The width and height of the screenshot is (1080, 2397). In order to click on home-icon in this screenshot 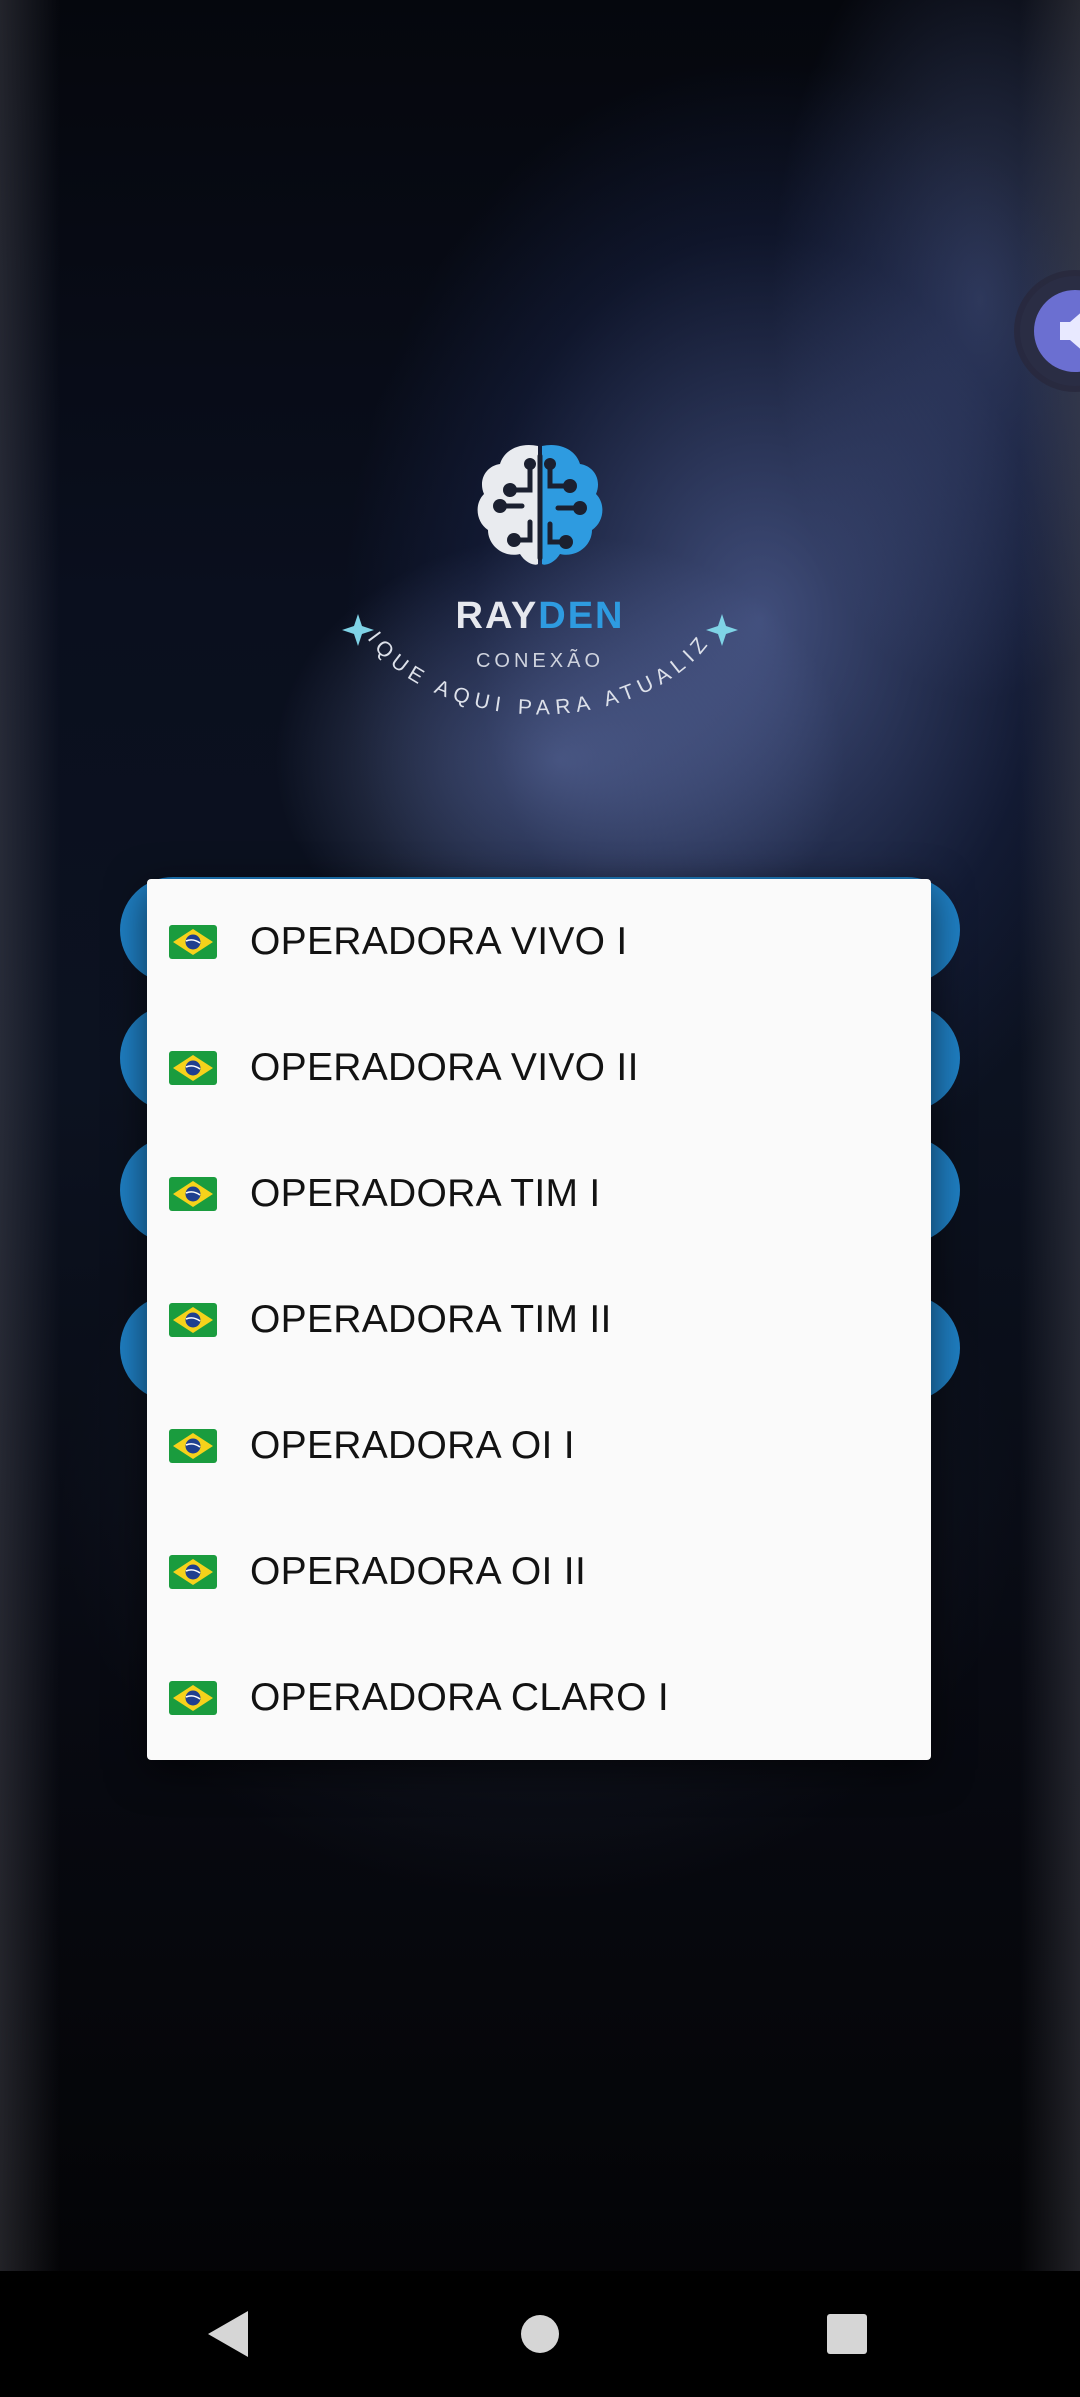, I will do `click(540, 2334)`.